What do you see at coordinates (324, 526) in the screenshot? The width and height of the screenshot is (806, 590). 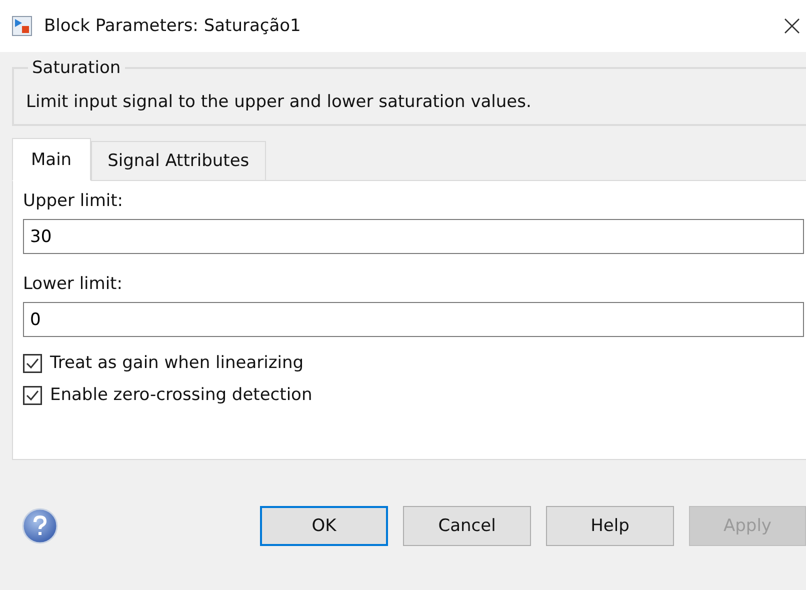 I see `dialog-button: OK` at bounding box center [324, 526].